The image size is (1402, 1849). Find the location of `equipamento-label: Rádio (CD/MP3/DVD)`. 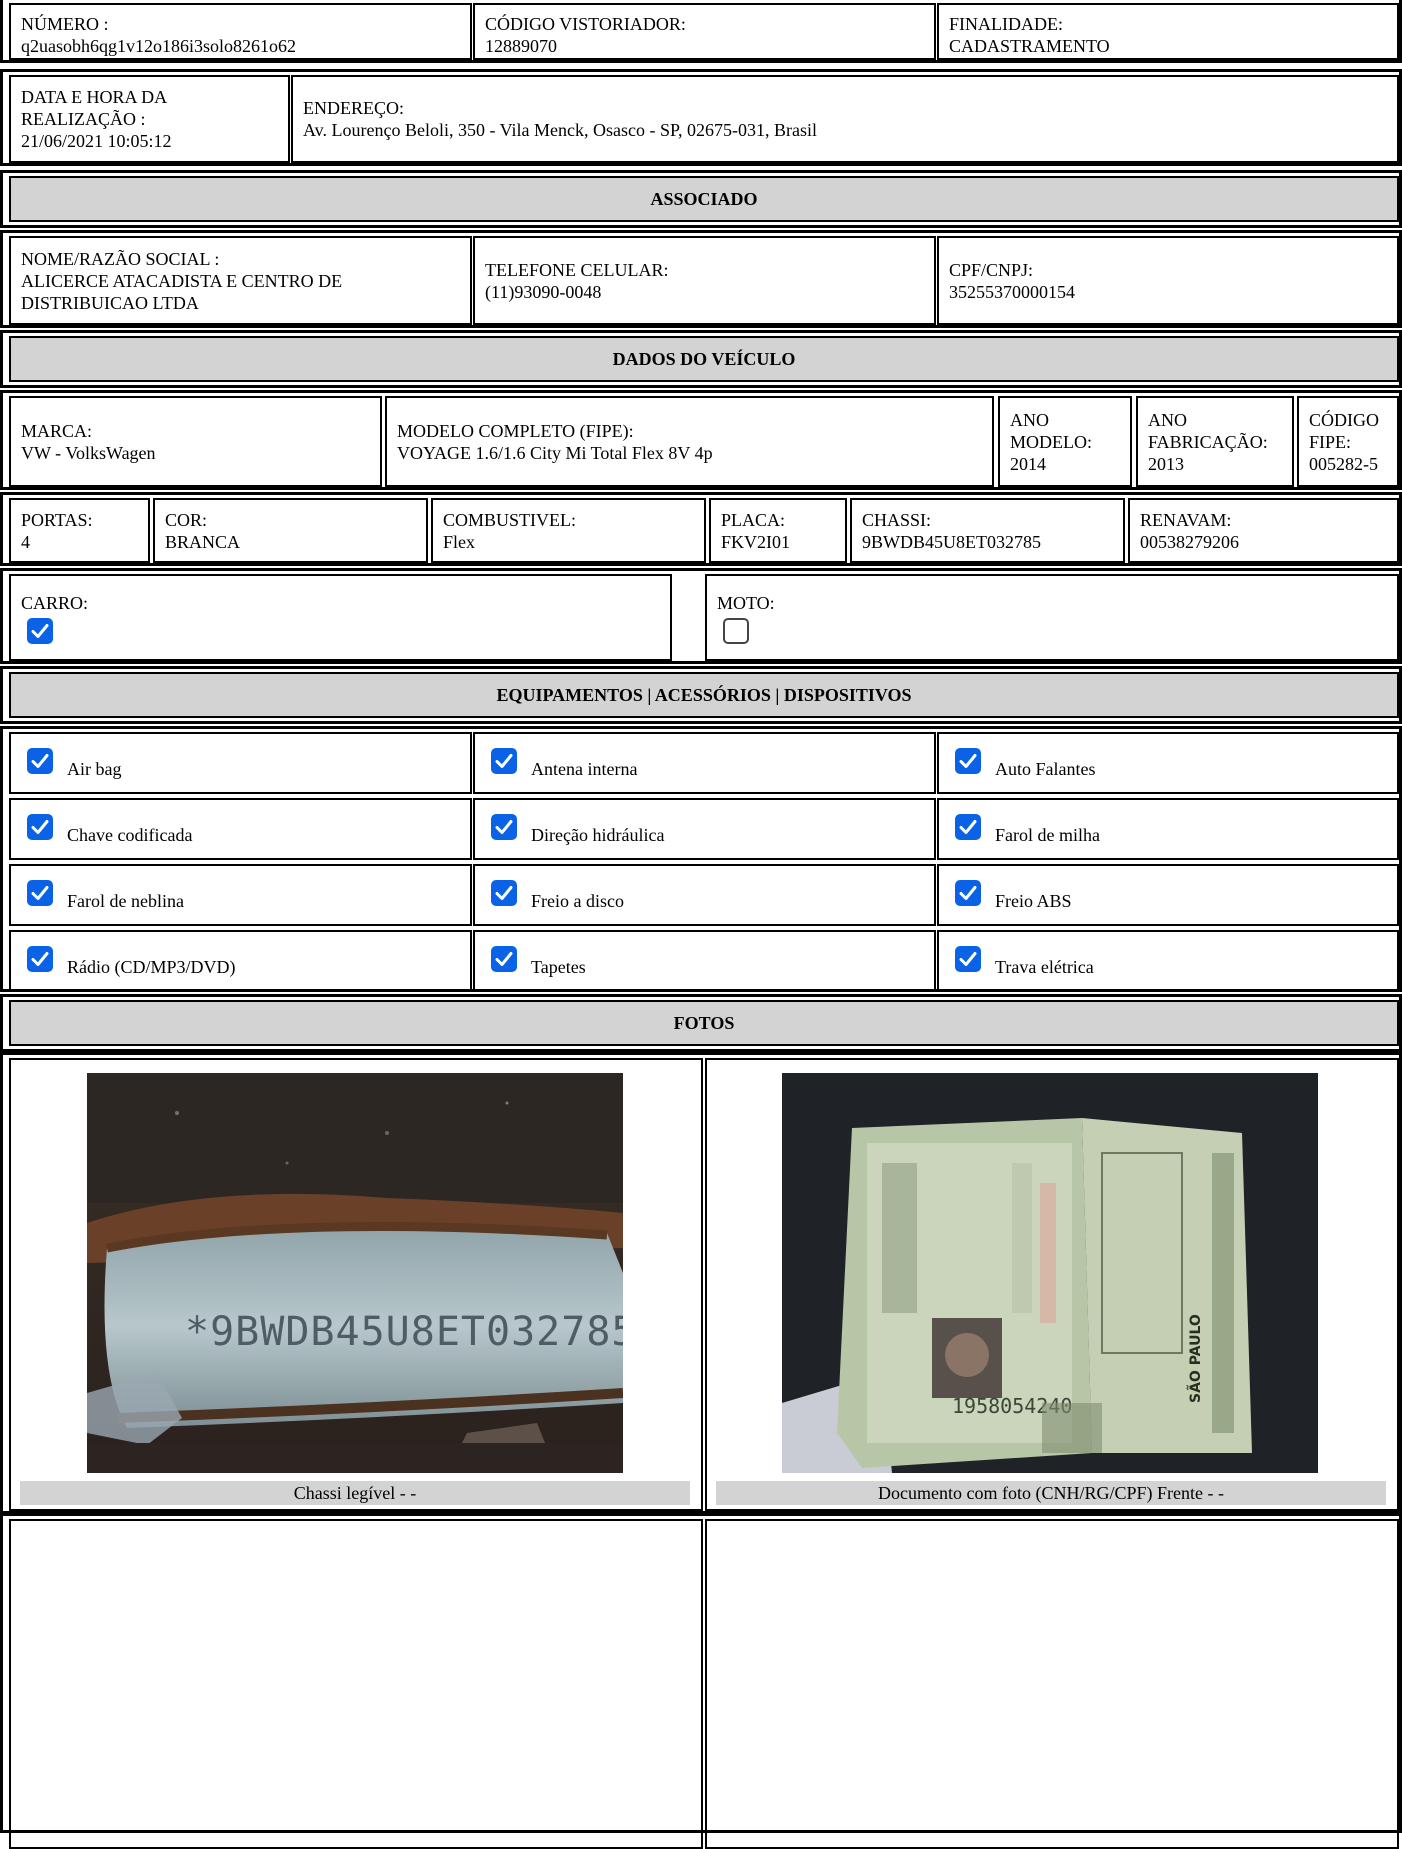

equipamento-label: Rádio (CD/MP3/DVD) is located at coordinates (151, 967).